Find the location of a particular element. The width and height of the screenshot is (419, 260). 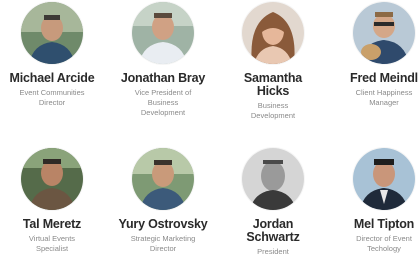

member-title: Vice President of Business Development is located at coordinates (163, 102).